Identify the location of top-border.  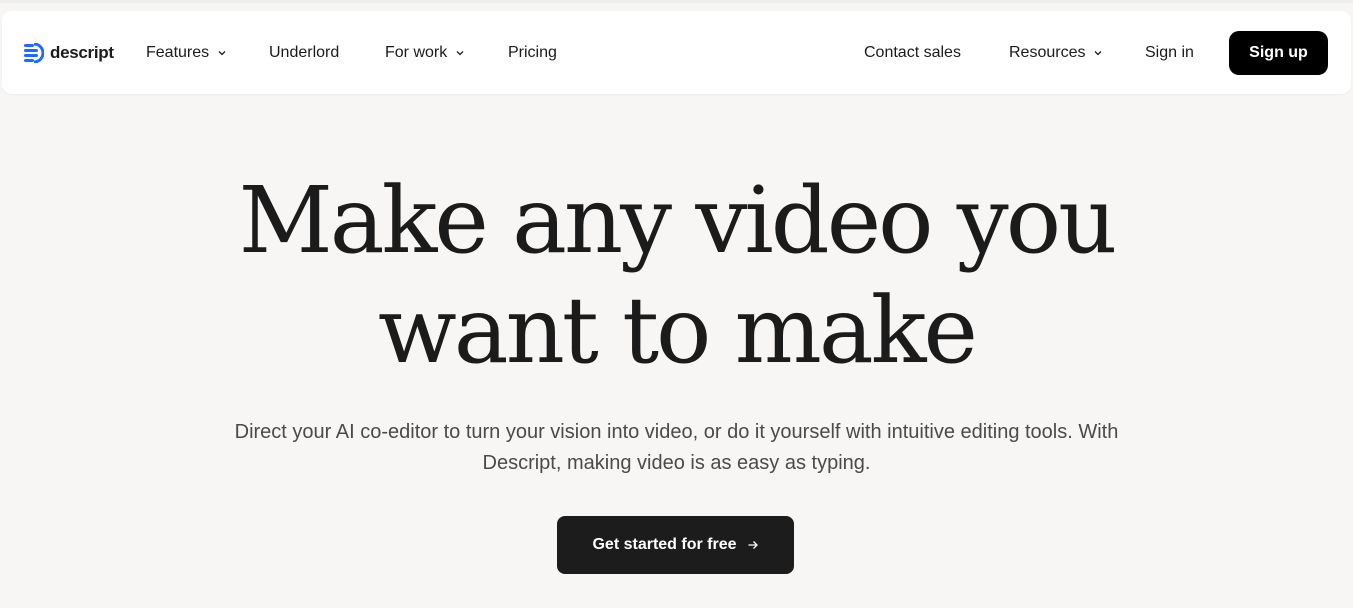
(676, 1).